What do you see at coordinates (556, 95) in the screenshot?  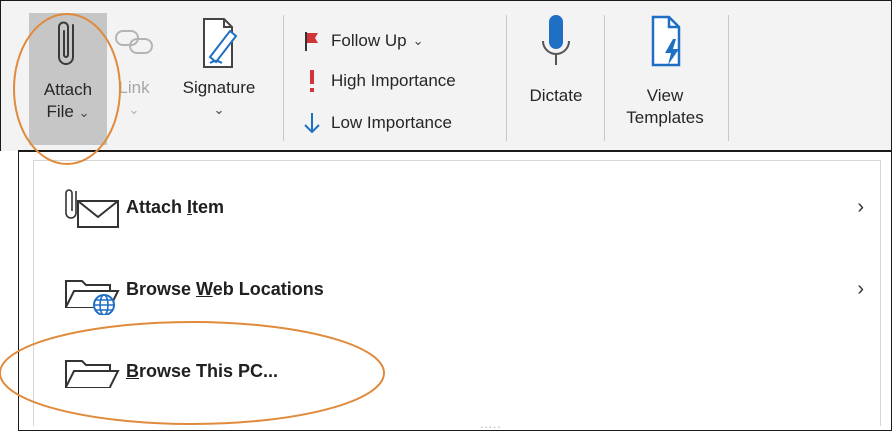 I see `dictate-label: Dictate` at bounding box center [556, 95].